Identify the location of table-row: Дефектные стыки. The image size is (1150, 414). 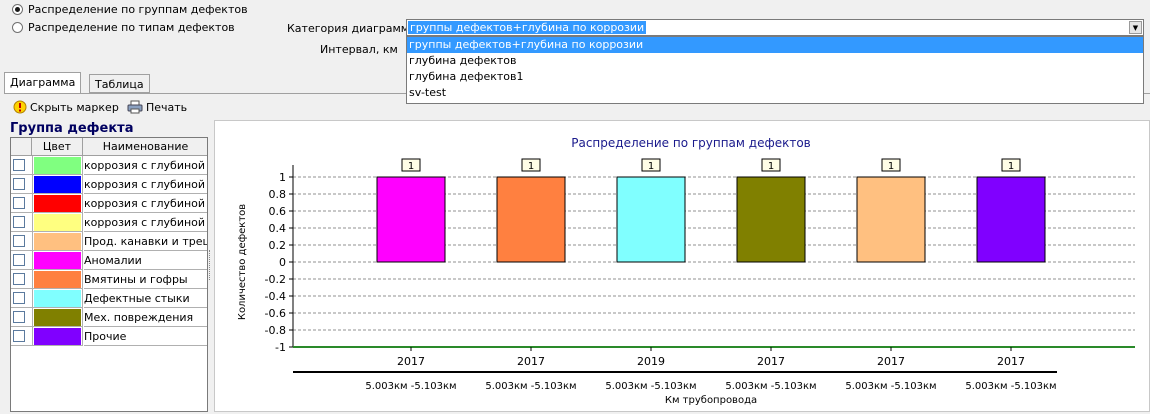
(109, 298).